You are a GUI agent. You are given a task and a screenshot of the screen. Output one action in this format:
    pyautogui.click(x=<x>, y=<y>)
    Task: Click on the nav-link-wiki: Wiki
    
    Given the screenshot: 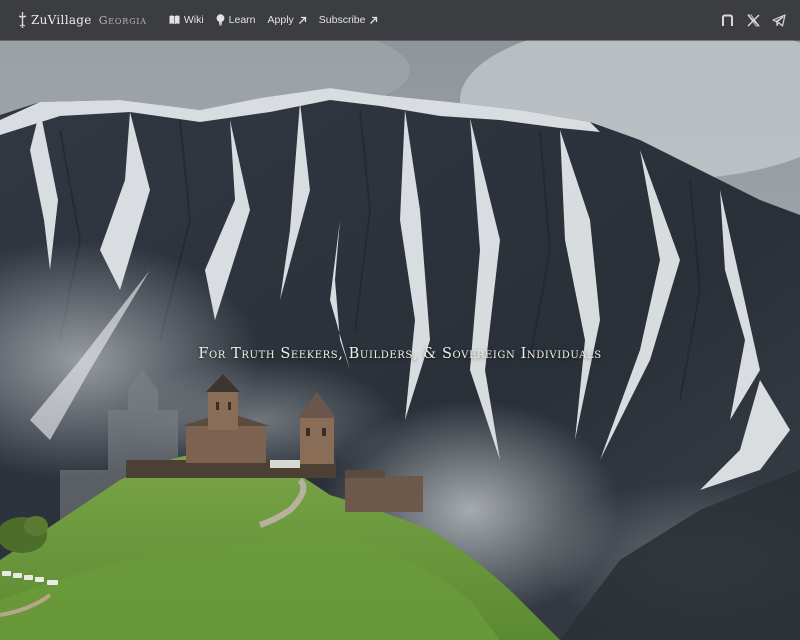 What is the action you would take?
    pyautogui.click(x=186, y=20)
    